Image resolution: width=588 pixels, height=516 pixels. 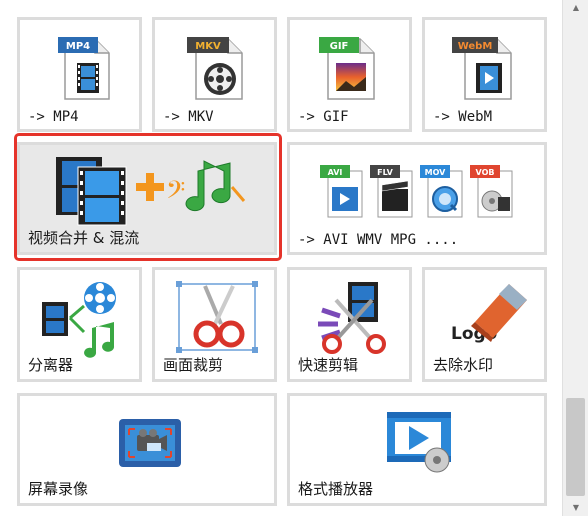 I want to click on tile-to-gif: GIF -> GIF, so click(x=349, y=74).